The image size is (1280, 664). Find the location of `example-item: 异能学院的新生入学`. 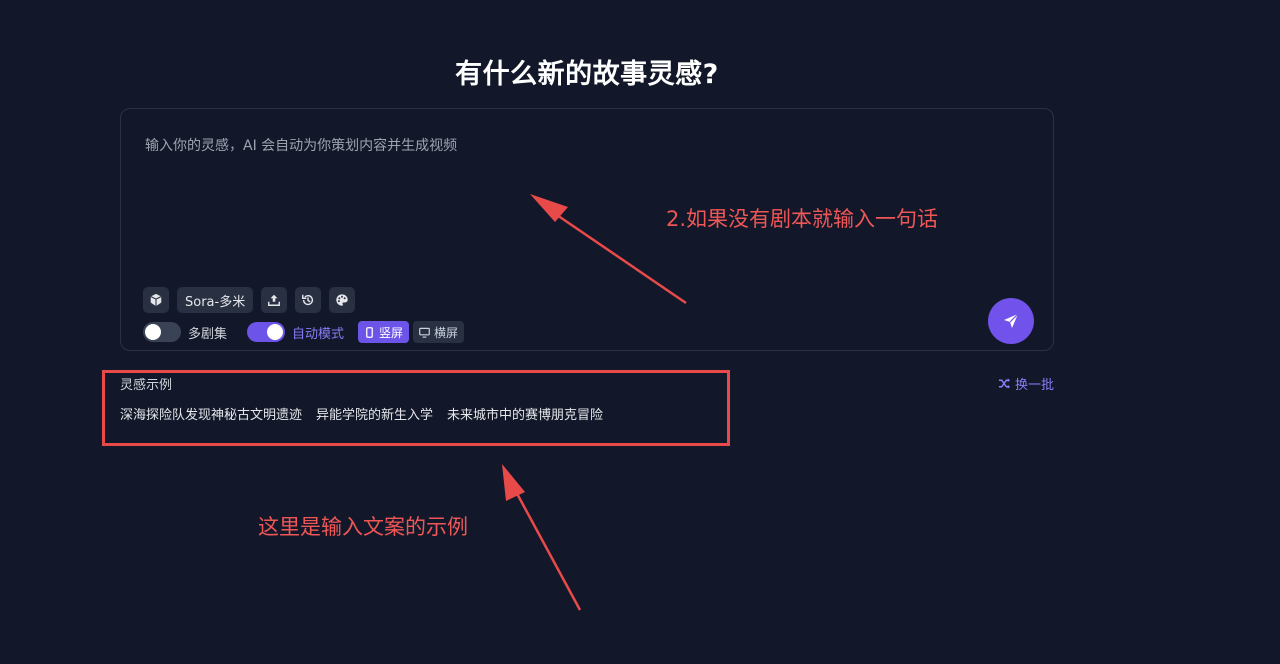

example-item: 异能学院的新生入学 is located at coordinates (374, 413).